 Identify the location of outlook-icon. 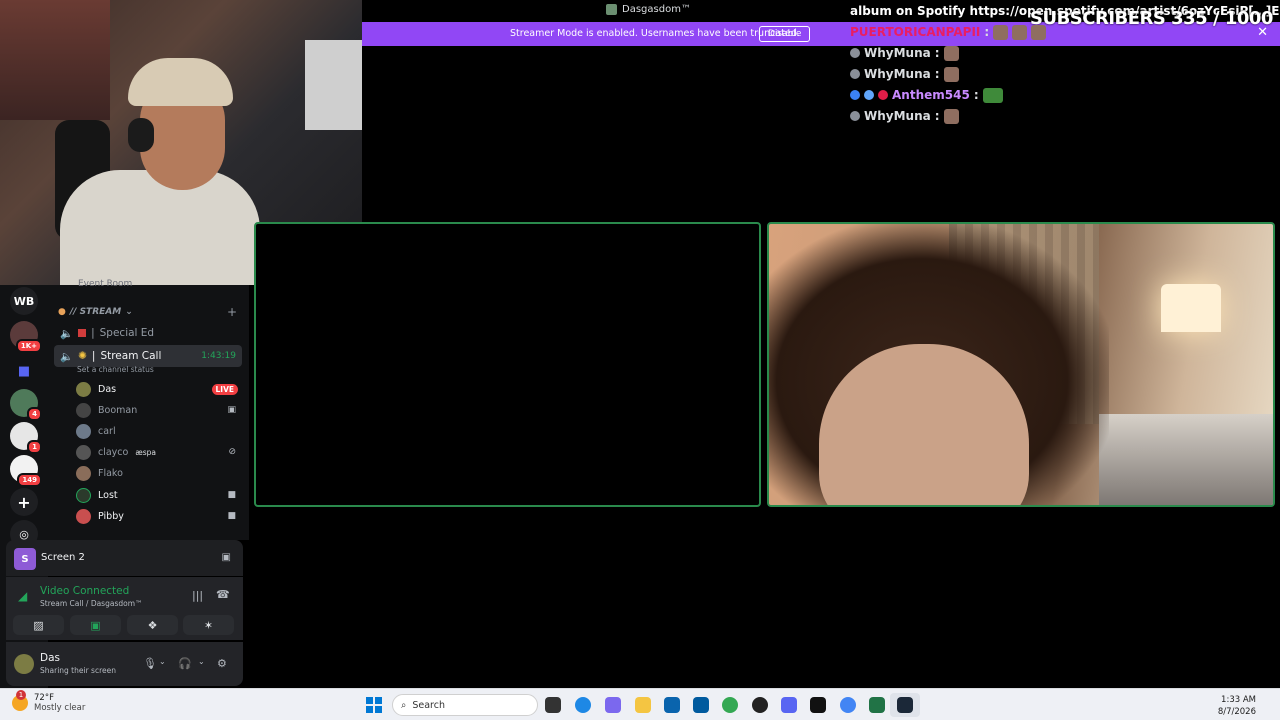
(672, 705).